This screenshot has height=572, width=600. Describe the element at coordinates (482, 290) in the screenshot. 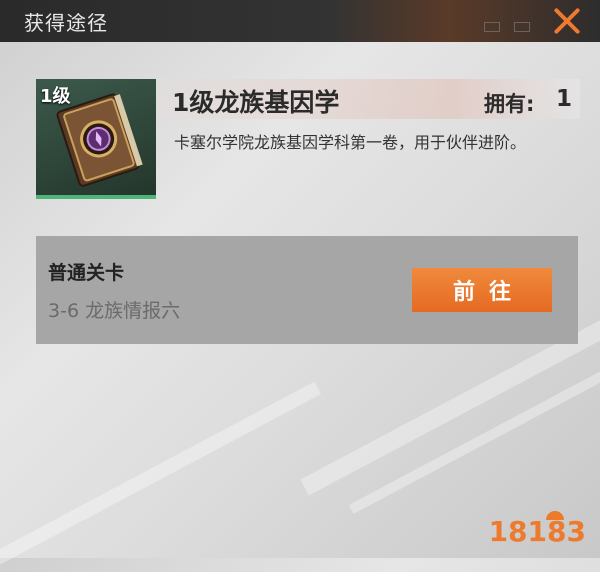

I see `go-button: 前往` at that location.